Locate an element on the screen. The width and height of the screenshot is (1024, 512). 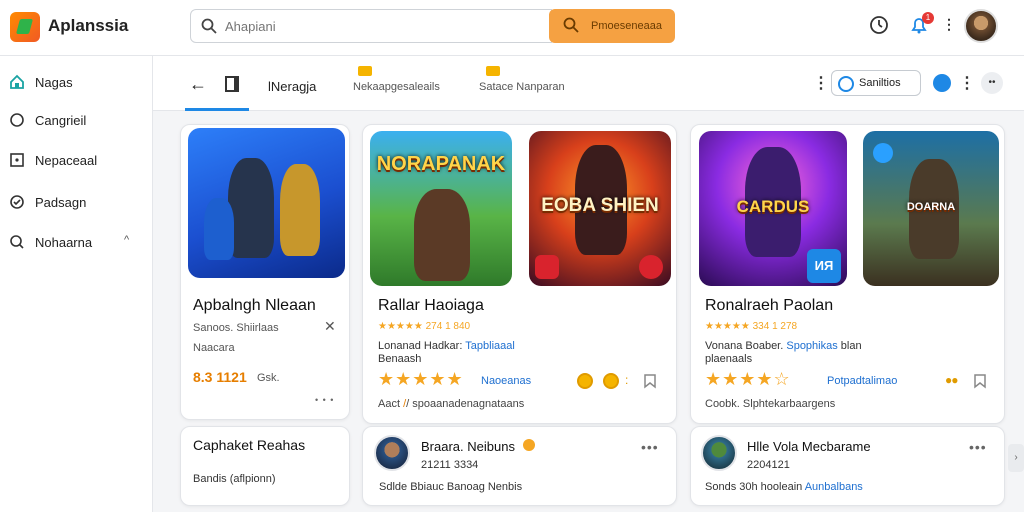
scroll-right-button: › is located at coordinates (1016, 458).